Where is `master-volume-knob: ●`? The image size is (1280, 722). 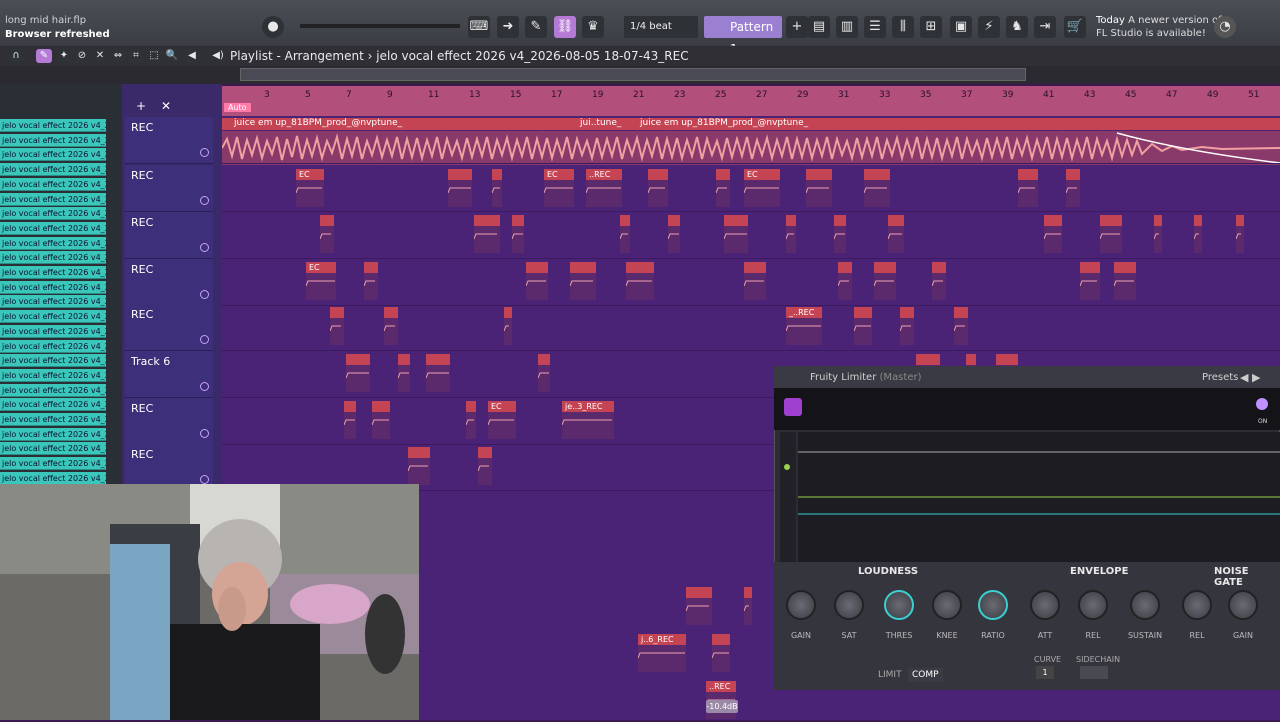 master-volume-knob: ● is located at coordinates (273, 27).